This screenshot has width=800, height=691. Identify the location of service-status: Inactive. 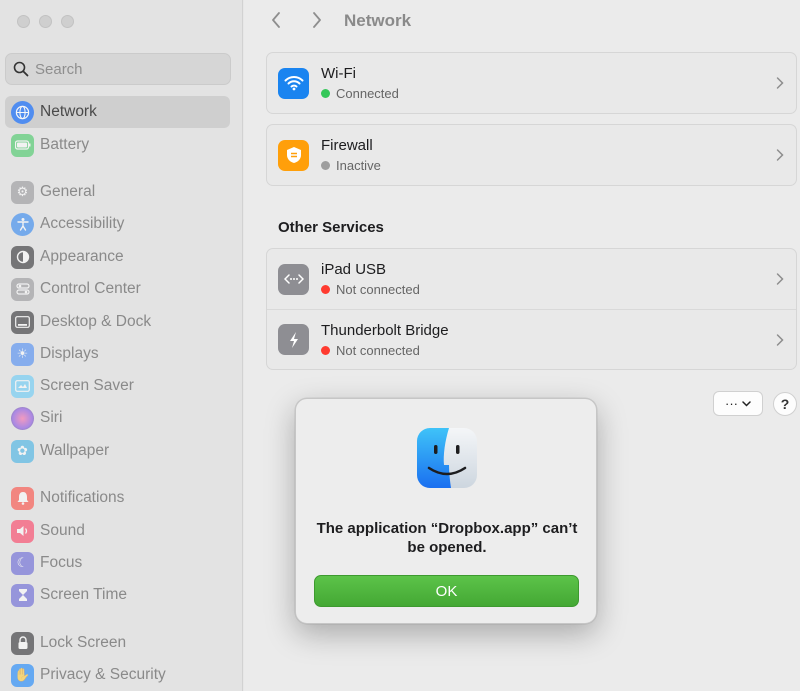
(351, 165).